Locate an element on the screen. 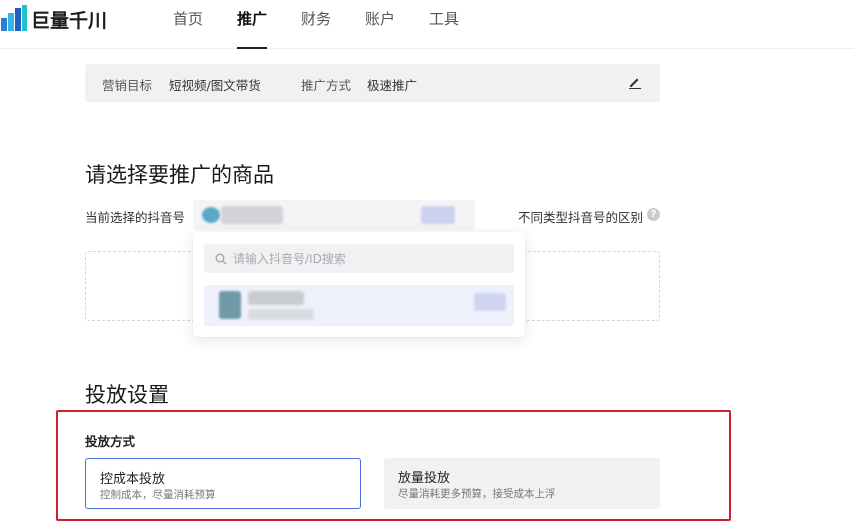 This screenshot has width=854, height=525. account-option is located at coordinates (359, 305).